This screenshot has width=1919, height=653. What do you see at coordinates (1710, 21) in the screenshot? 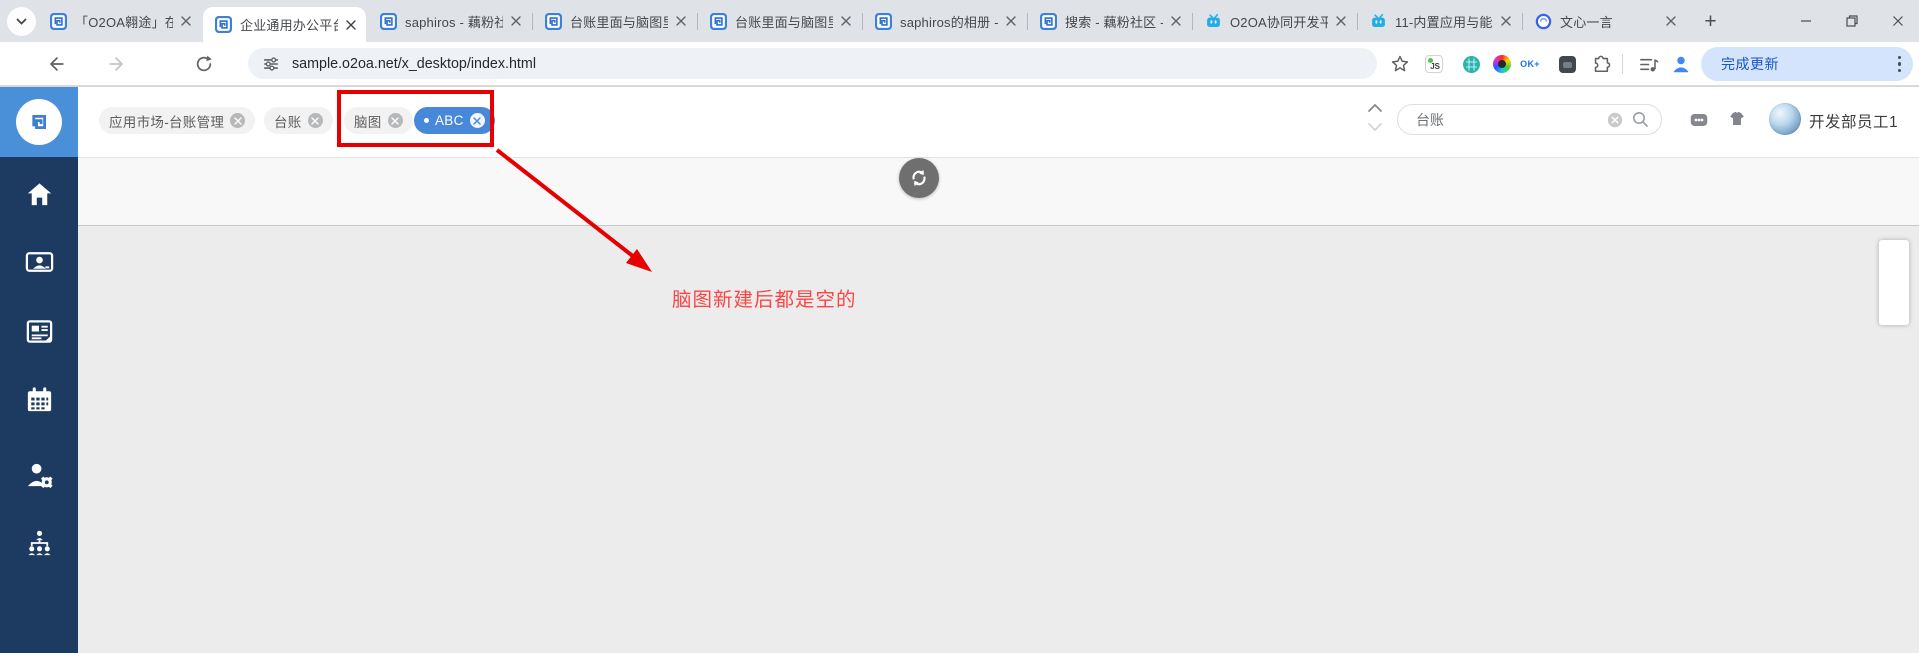
I see `new-tab-button: +` at bounding box center [1710, 21].